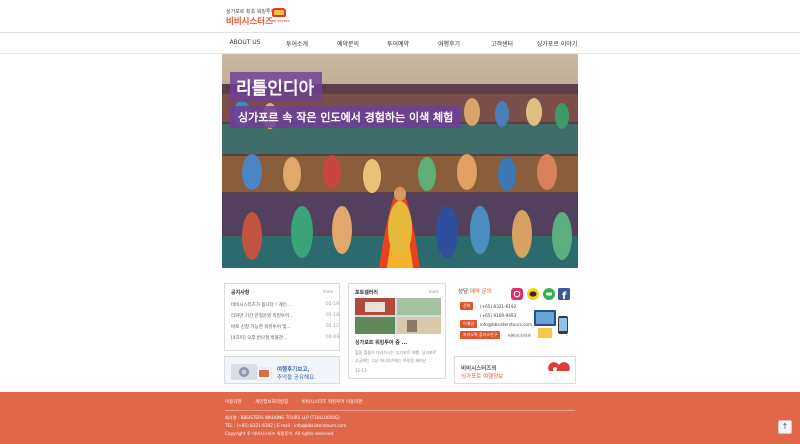 The height and width of the screenshot is (444, 800). I want to click on nav-reviews: 여행후기, so click(449, 43).